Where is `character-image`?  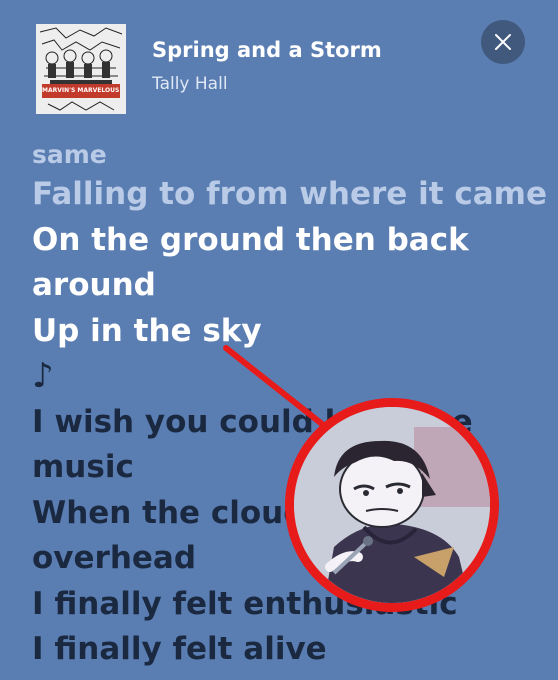 character-image is located at coordinates (392, 505).